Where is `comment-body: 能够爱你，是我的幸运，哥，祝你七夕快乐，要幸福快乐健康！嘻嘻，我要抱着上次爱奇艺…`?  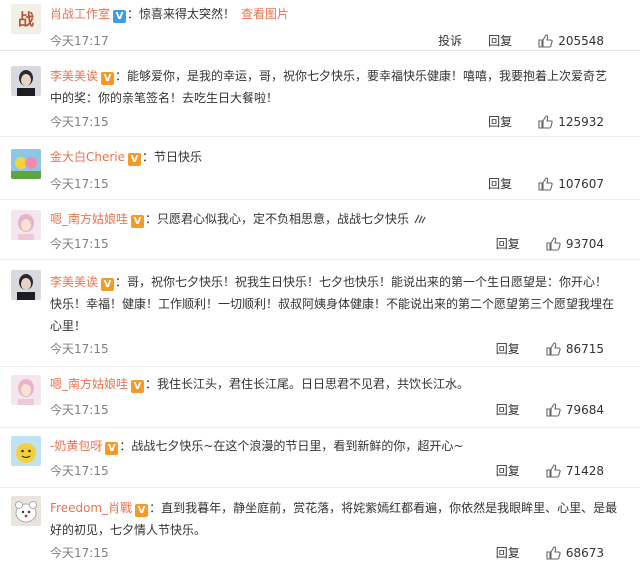
comment-body: 能够爱你，是我的幸运，哥，祝你七夕快乐，要幸福快乐健康！嘻嘻，我要抱着上次爱奇艺… is located at coordinates (329, 87).